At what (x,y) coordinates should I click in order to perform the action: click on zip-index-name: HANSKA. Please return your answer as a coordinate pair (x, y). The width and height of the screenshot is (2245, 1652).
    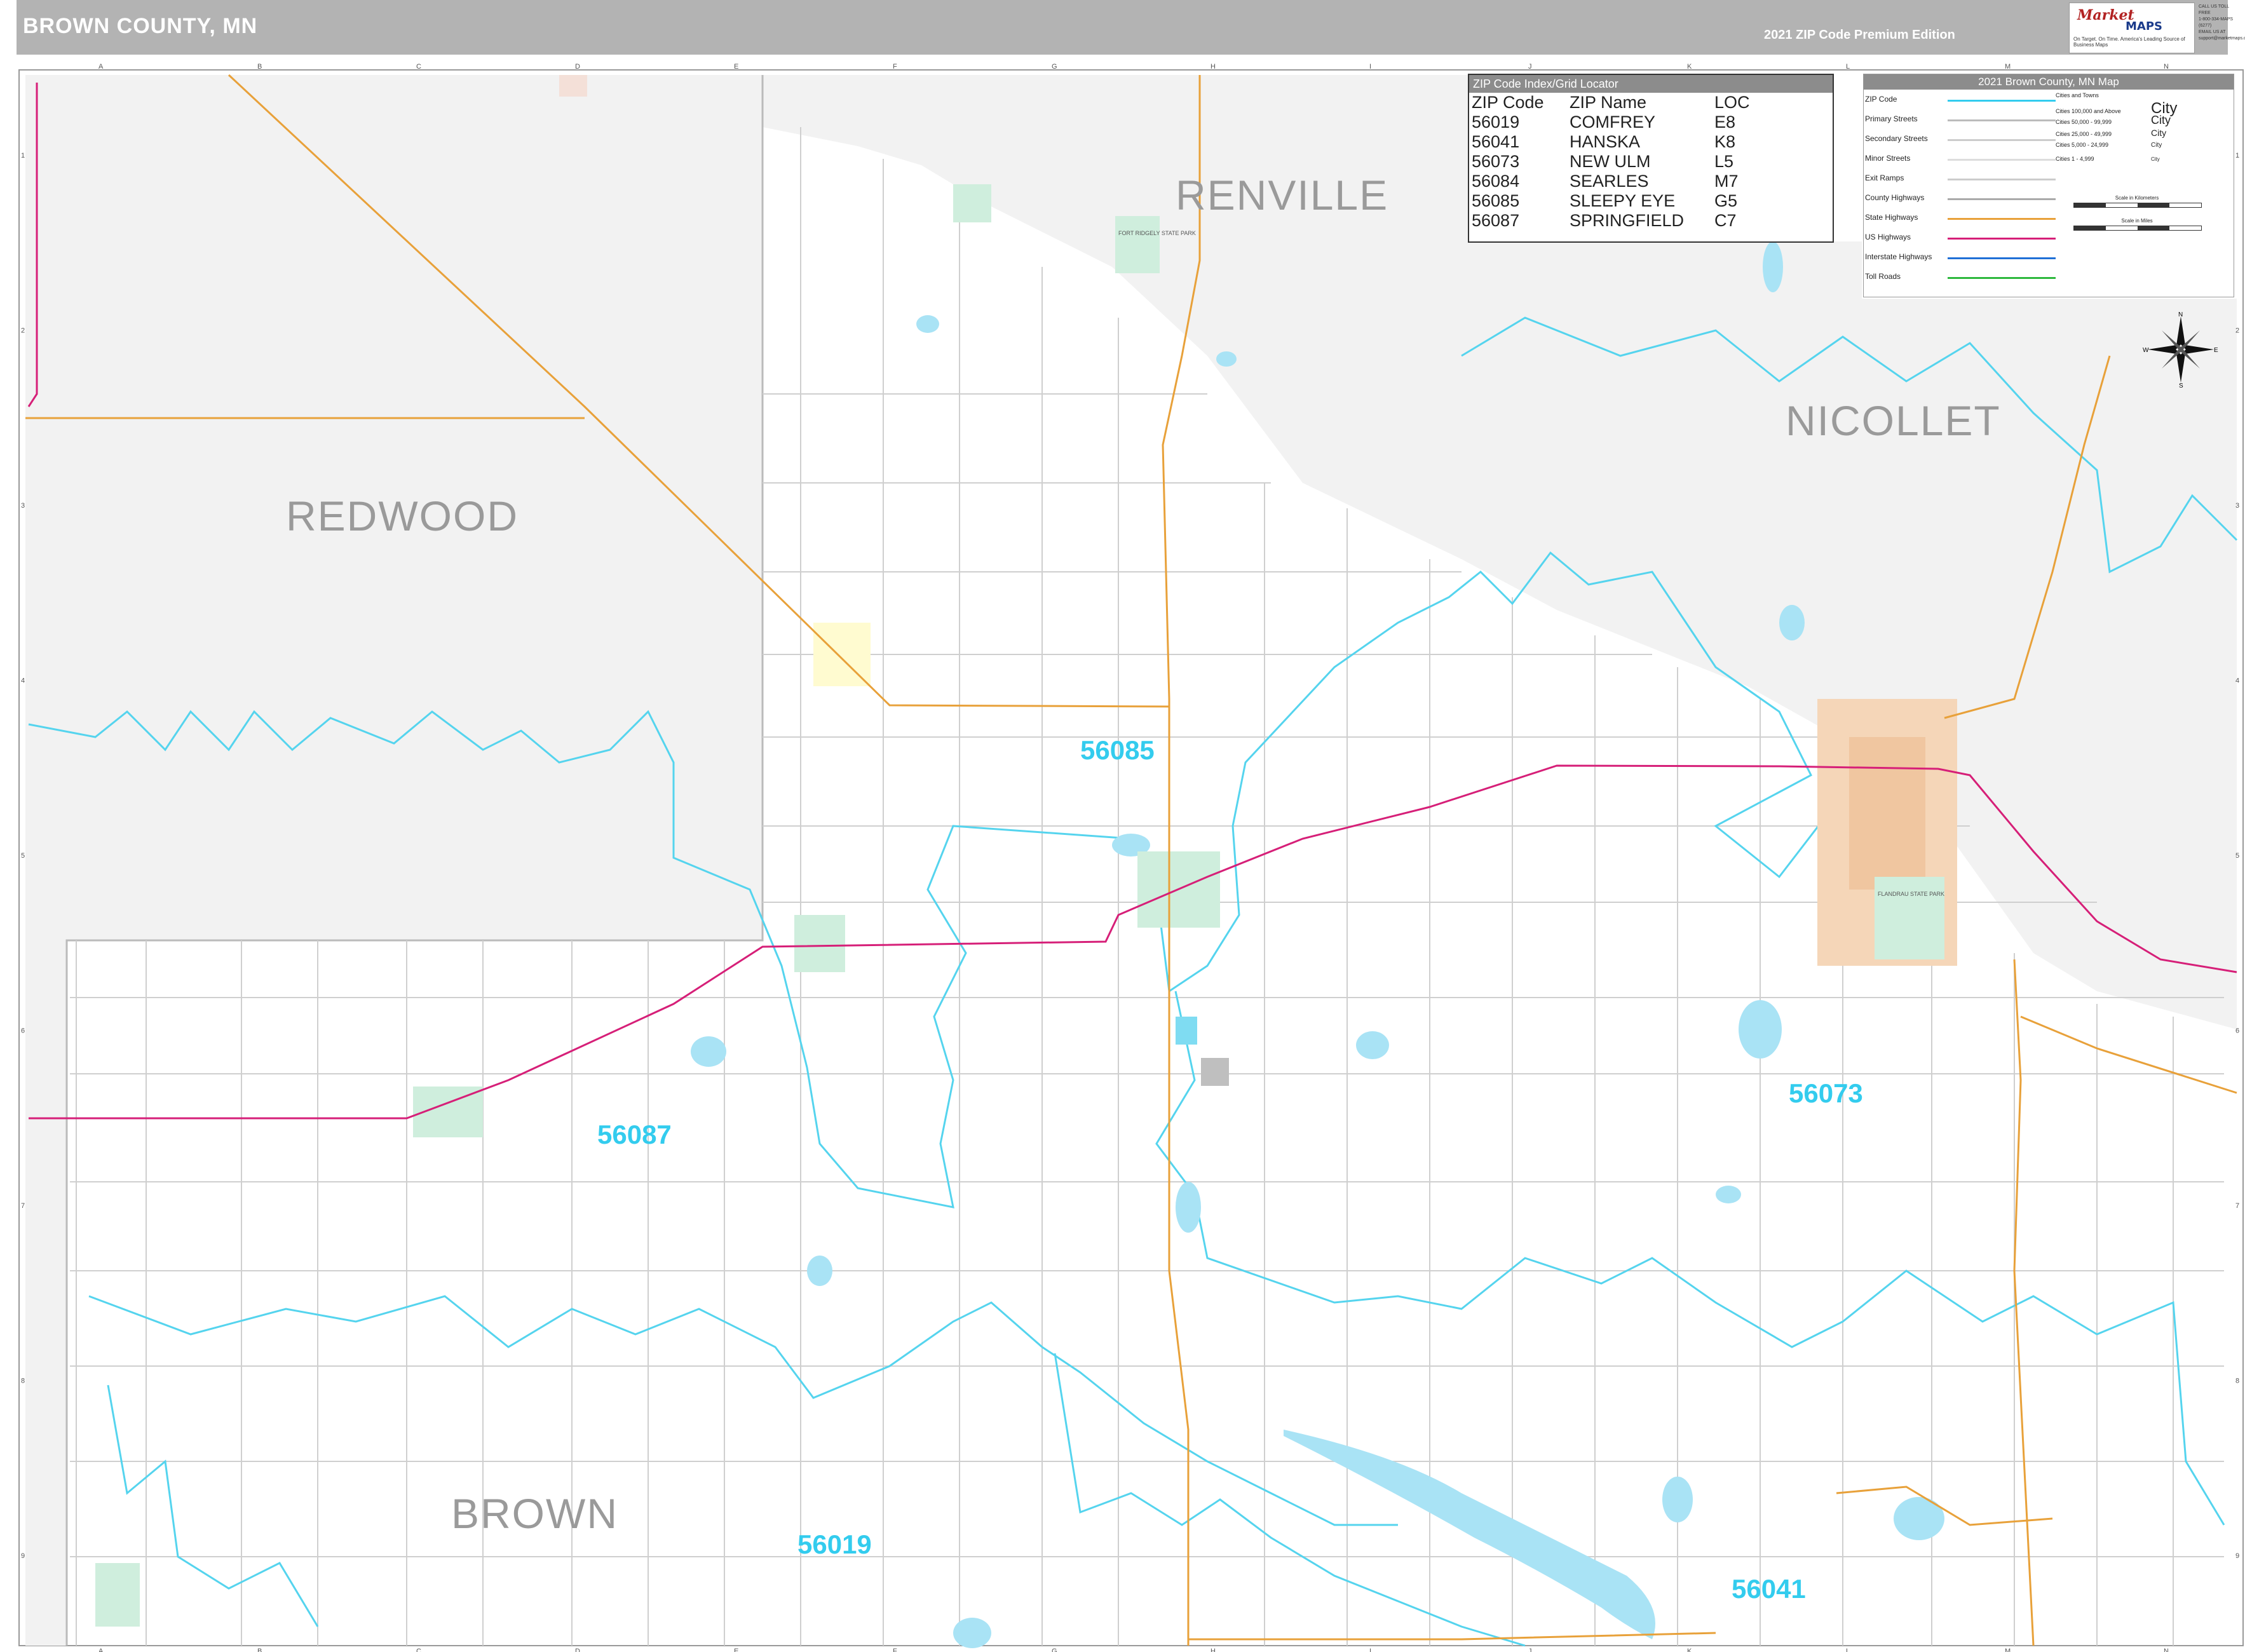
    Looking at the image, I should click on (1605, 141).